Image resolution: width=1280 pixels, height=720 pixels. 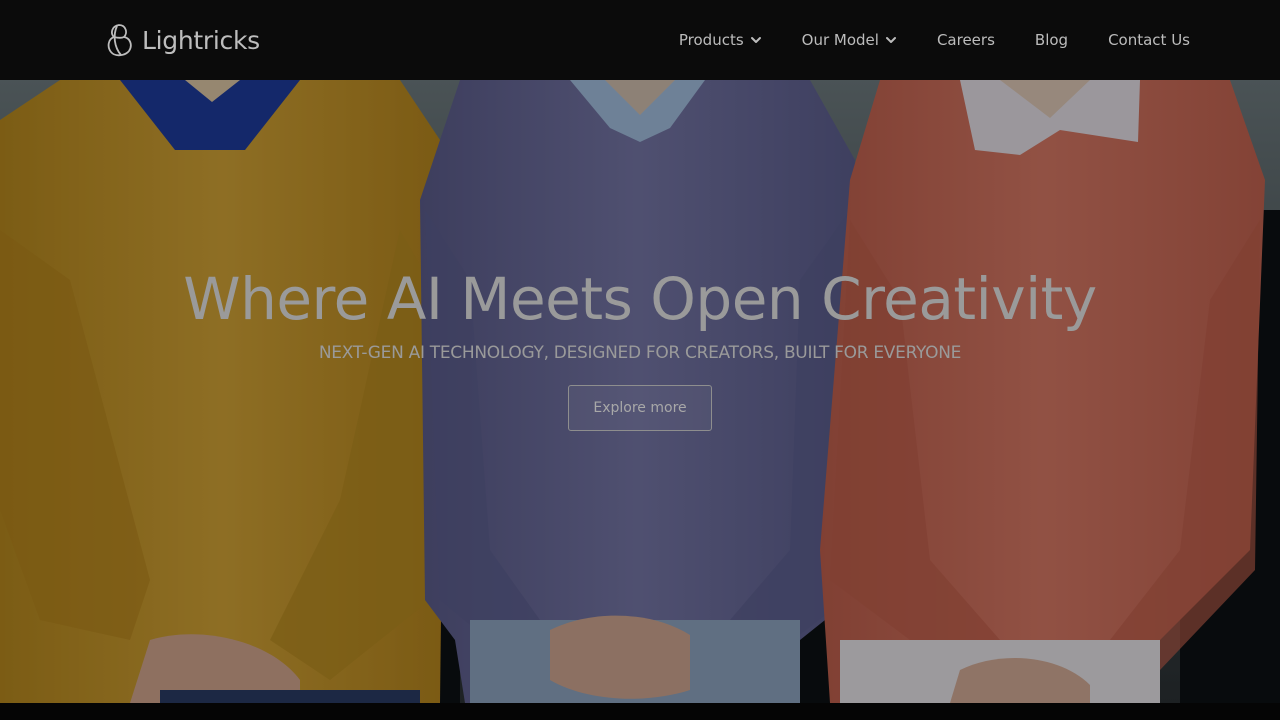 I want to click on nav-item-label: Blog, so click(x=1051, y=40).